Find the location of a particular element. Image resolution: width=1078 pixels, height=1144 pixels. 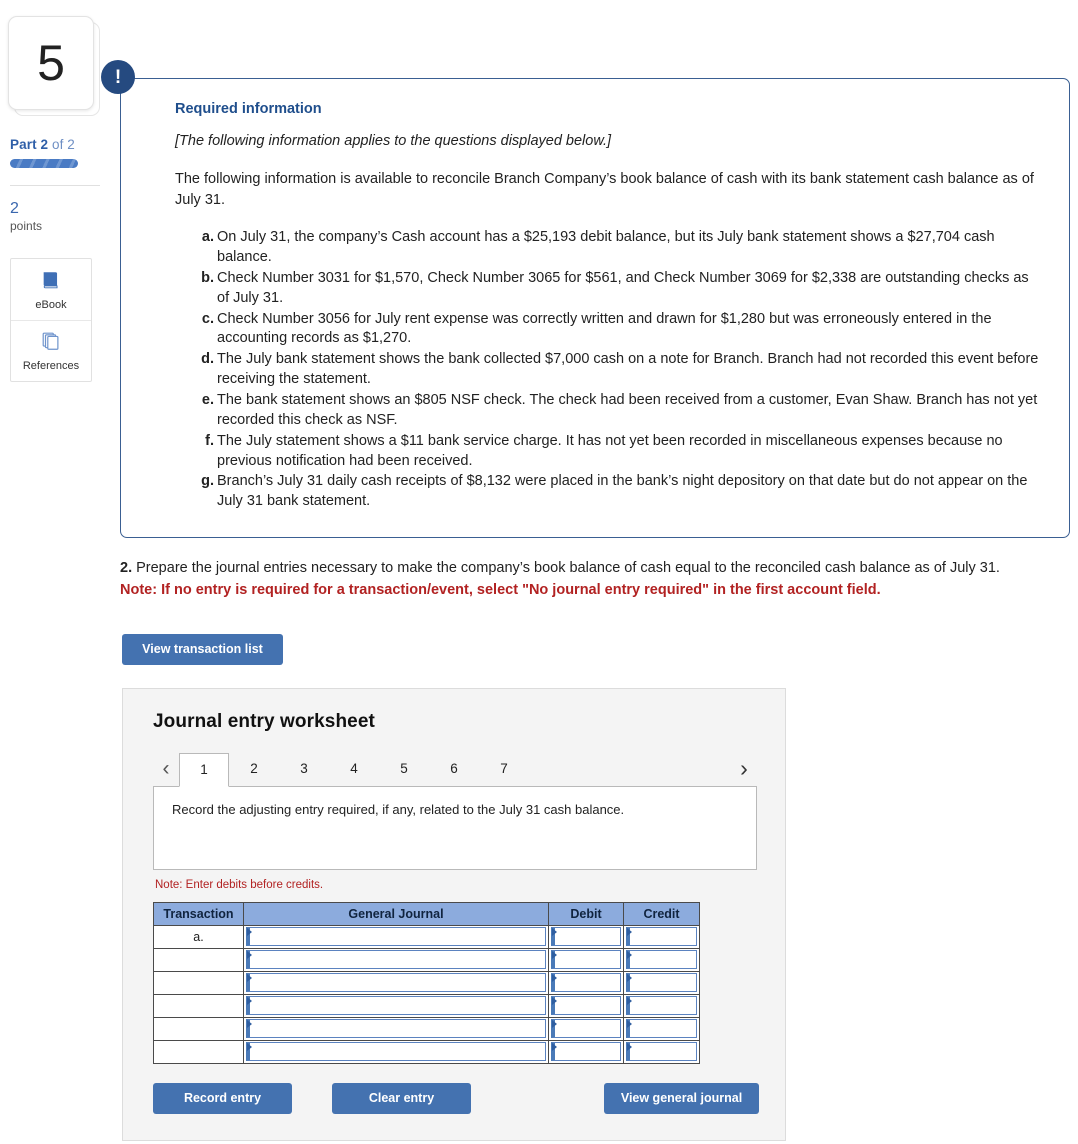

points-label: points is located at coordinates (26, 226).